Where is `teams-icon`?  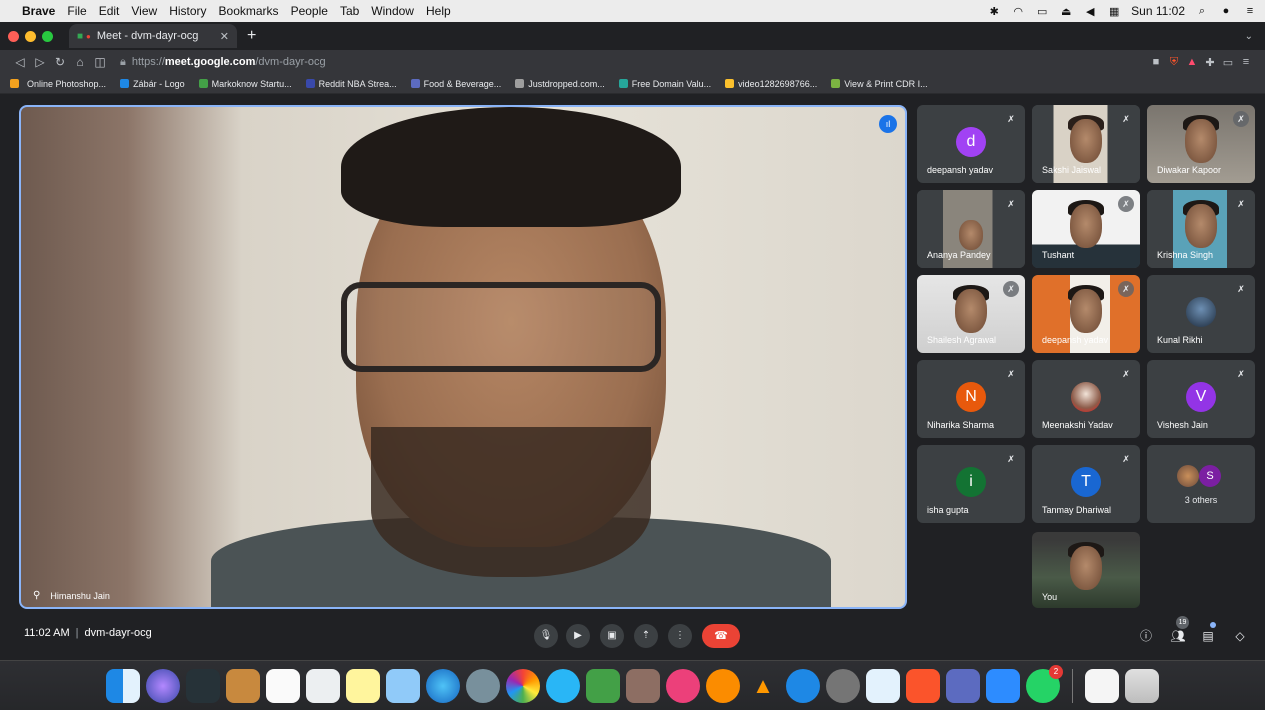 teams-icon is located at coordinates (963, 685).